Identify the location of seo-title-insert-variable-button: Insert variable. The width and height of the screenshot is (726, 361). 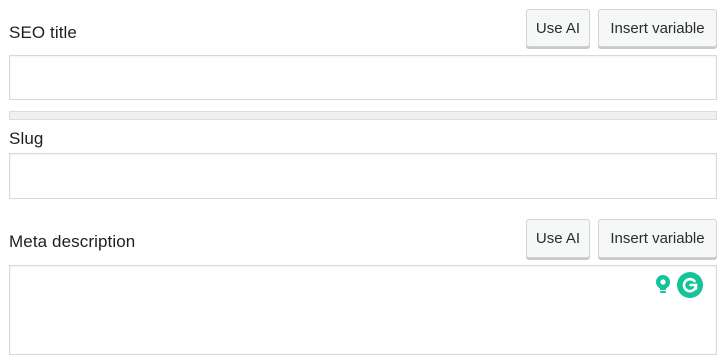
(657, 28).